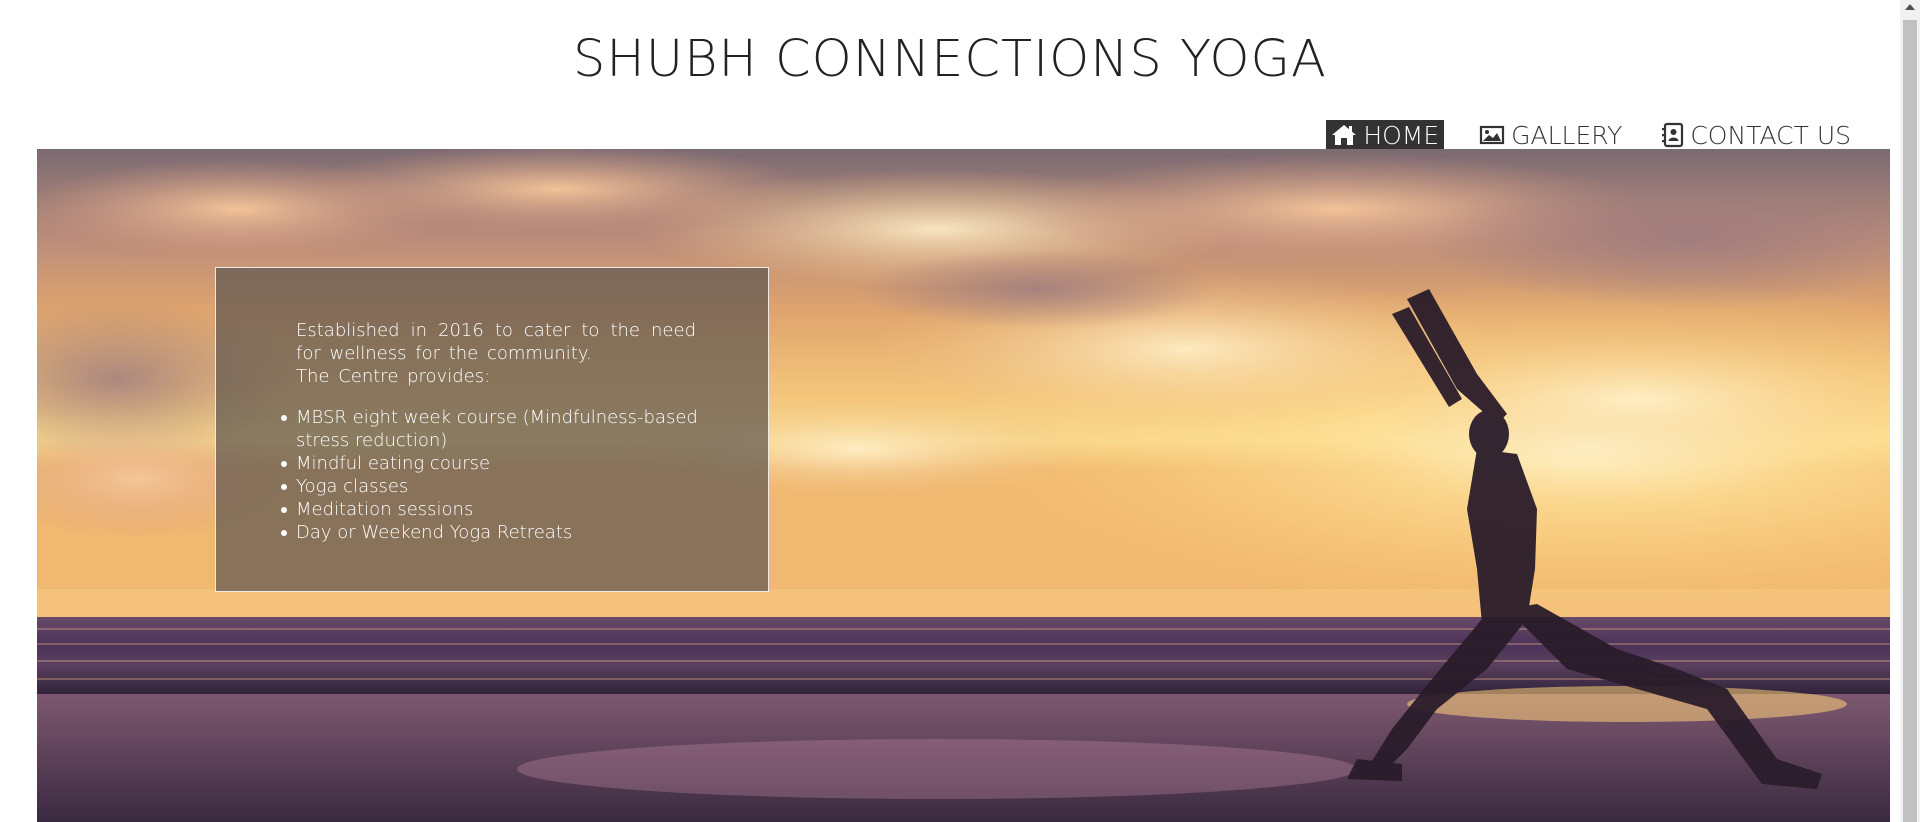 This screenshot has width=1920, height=822. I want to click on nav-contact-us: CONTACT US, so click(1756, 135).